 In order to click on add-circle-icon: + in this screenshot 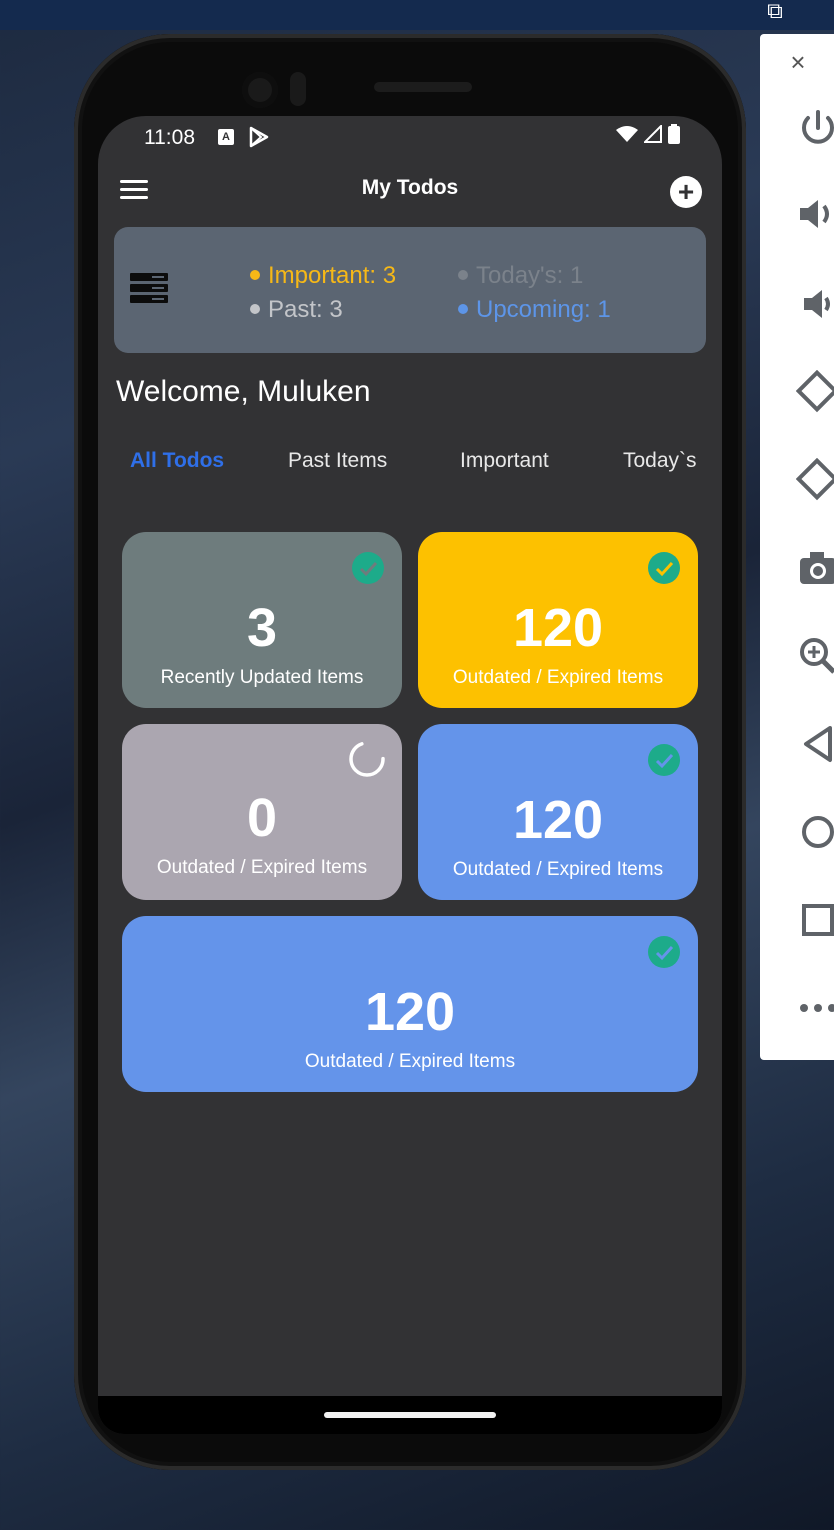, I will do `click(686, 192)`.